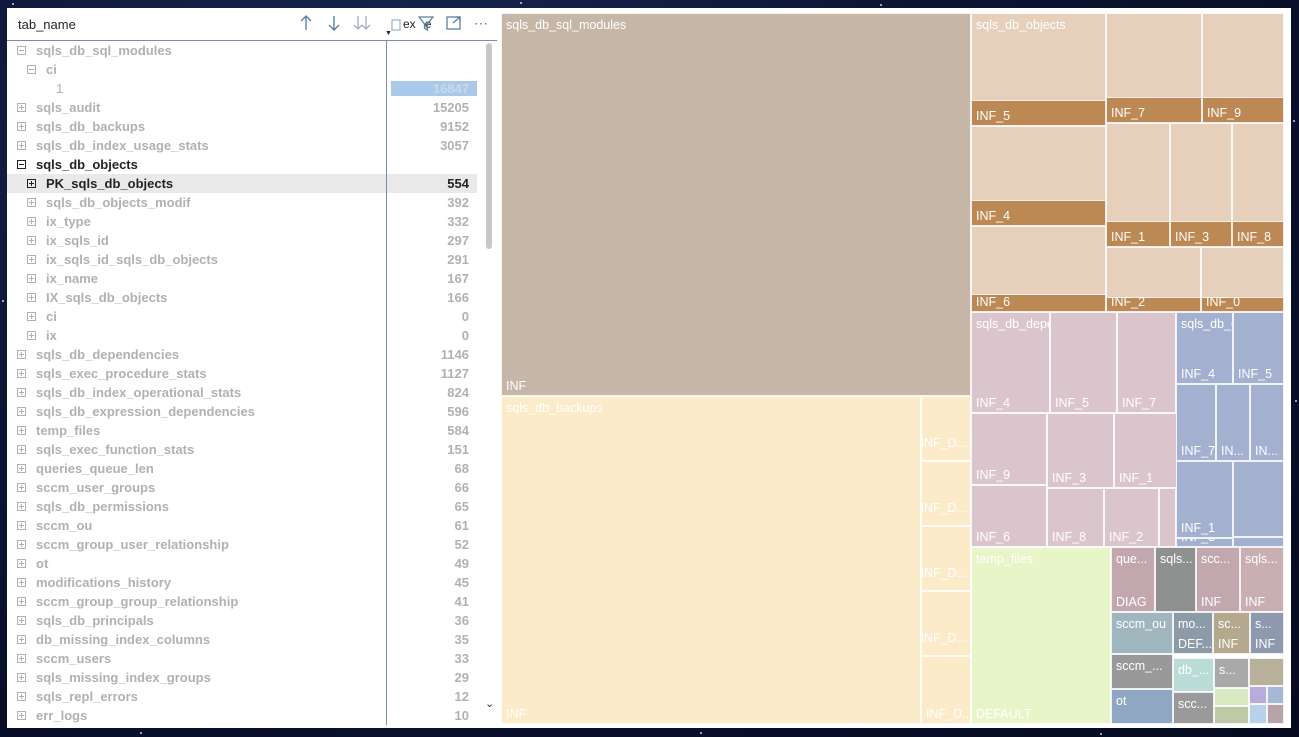 This screenshot has height=737, width=1299. I want to click on table-row: sqls_db_index_operational_stats 824, so click(242, 392).